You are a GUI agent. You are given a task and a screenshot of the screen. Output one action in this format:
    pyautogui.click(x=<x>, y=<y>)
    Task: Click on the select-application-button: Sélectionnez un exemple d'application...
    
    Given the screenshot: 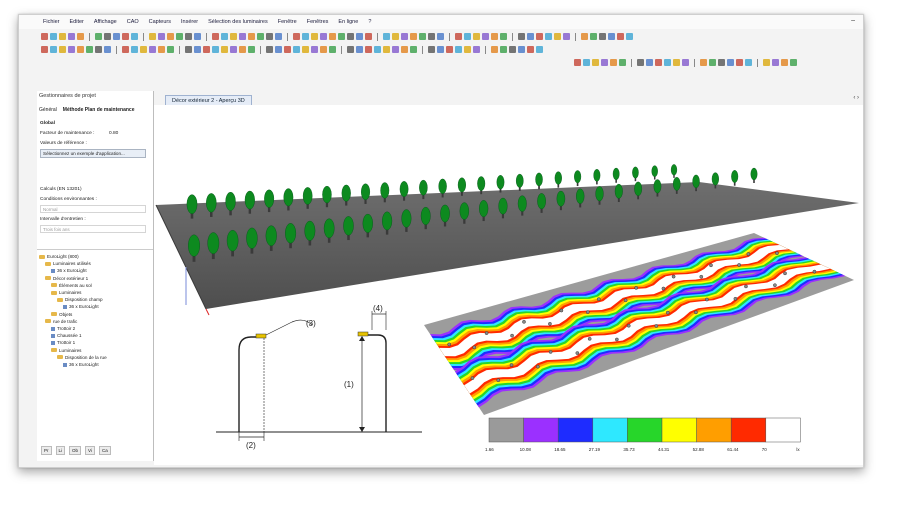 What is the action you would take?
    pyautogui.click(x=93, y=153)
    